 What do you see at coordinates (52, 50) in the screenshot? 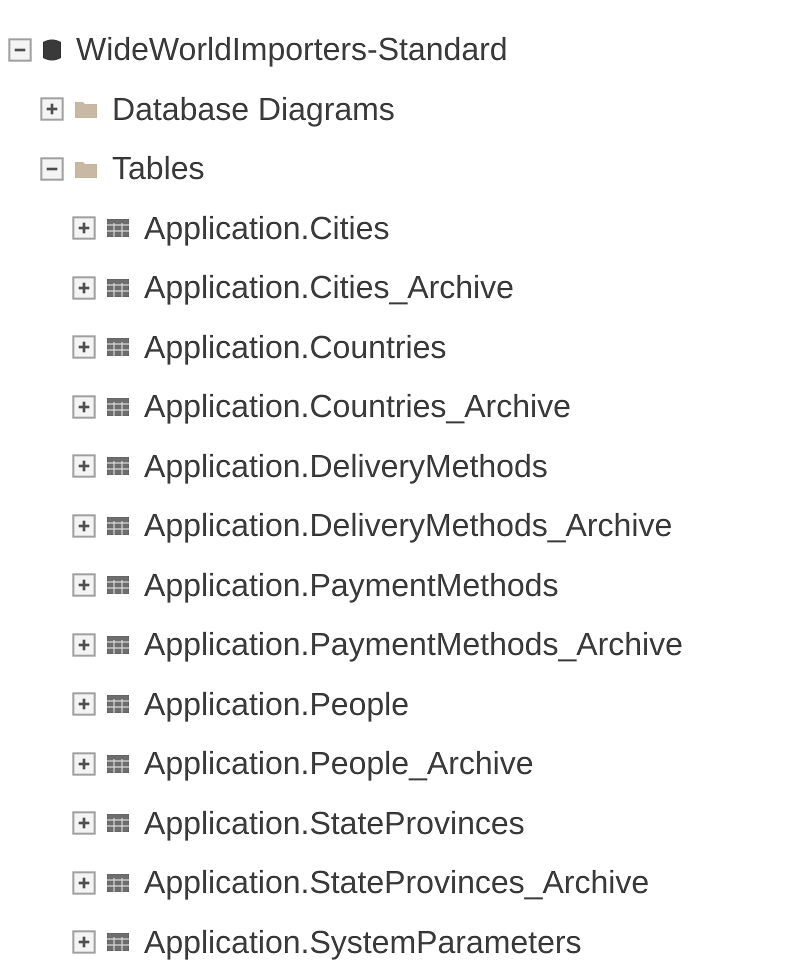
I see `database-icon` at bounding box center [52, 50].